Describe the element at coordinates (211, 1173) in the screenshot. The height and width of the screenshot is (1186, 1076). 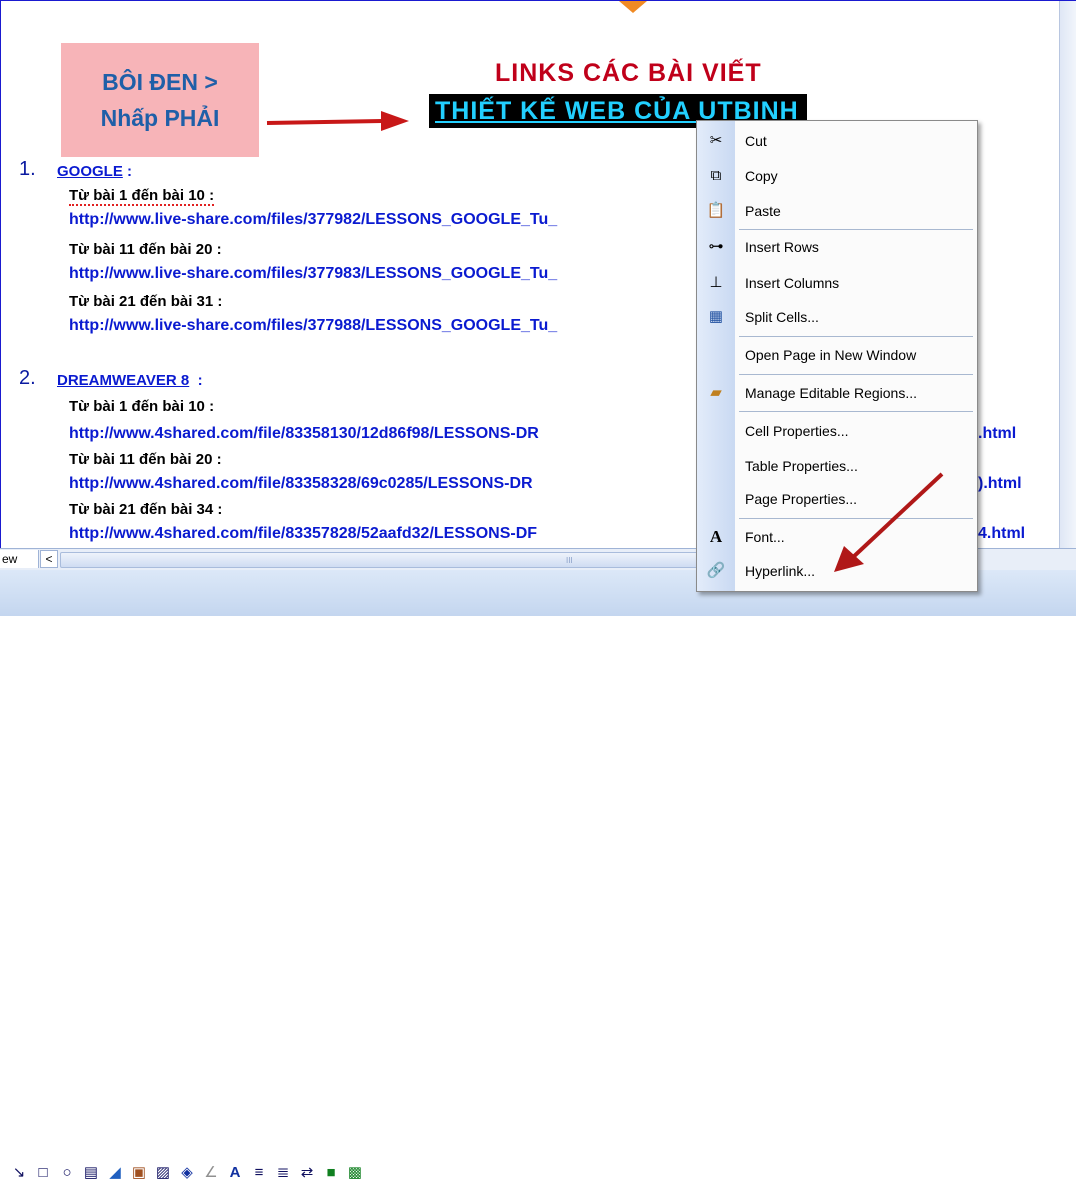
I see `line-color-icon: ∠` at that location.